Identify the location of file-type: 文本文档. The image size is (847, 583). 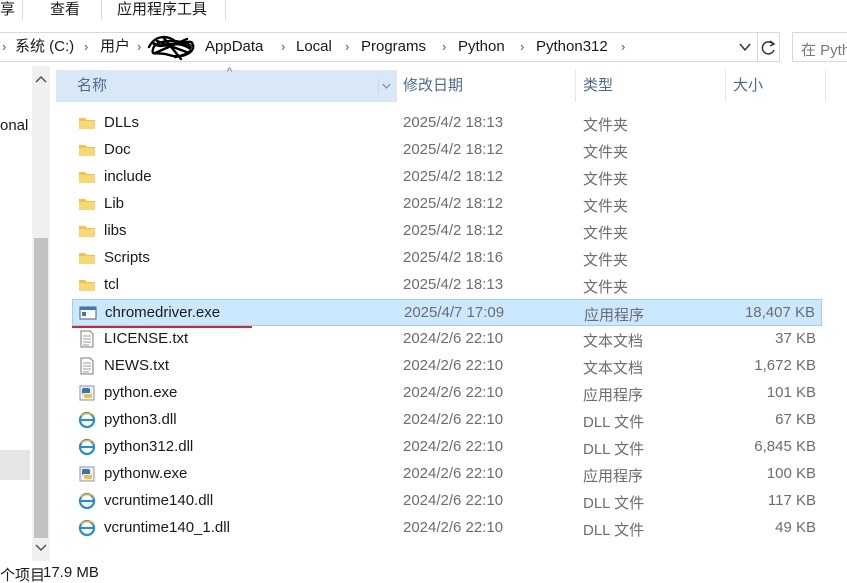
(613, 341).